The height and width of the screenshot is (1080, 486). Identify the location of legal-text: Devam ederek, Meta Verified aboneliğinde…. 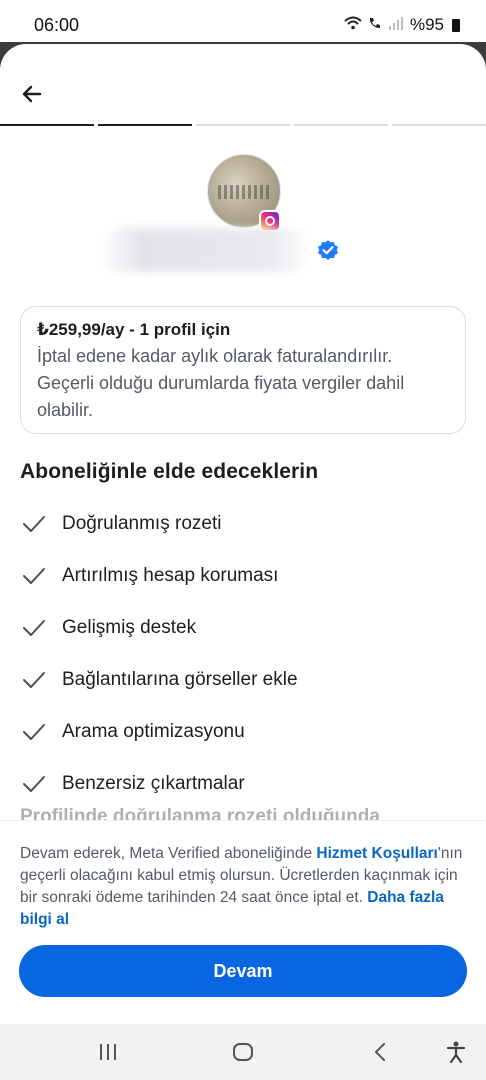
(243, 887).